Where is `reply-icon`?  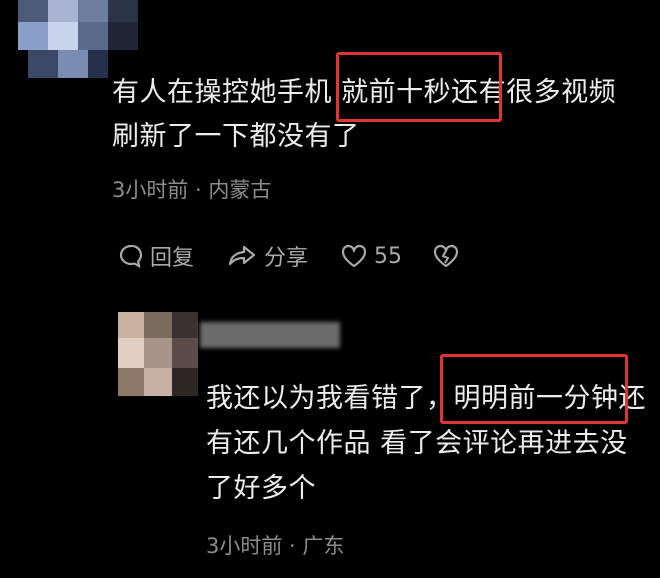 reply-icon is located at coordinates (131, 256).